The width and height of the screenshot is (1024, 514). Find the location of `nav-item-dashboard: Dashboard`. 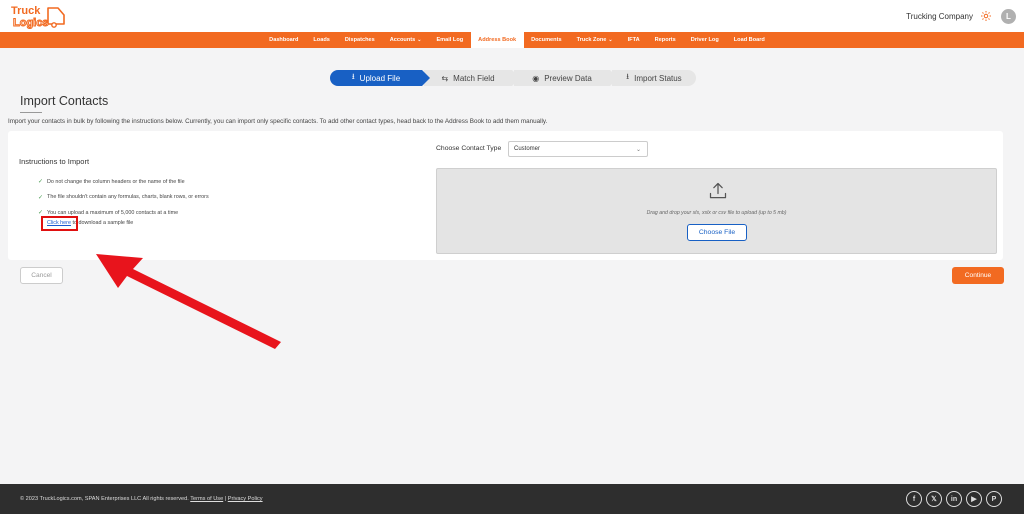

nav-item-dashboard: Dashboard is located at coordinates (284, 40).